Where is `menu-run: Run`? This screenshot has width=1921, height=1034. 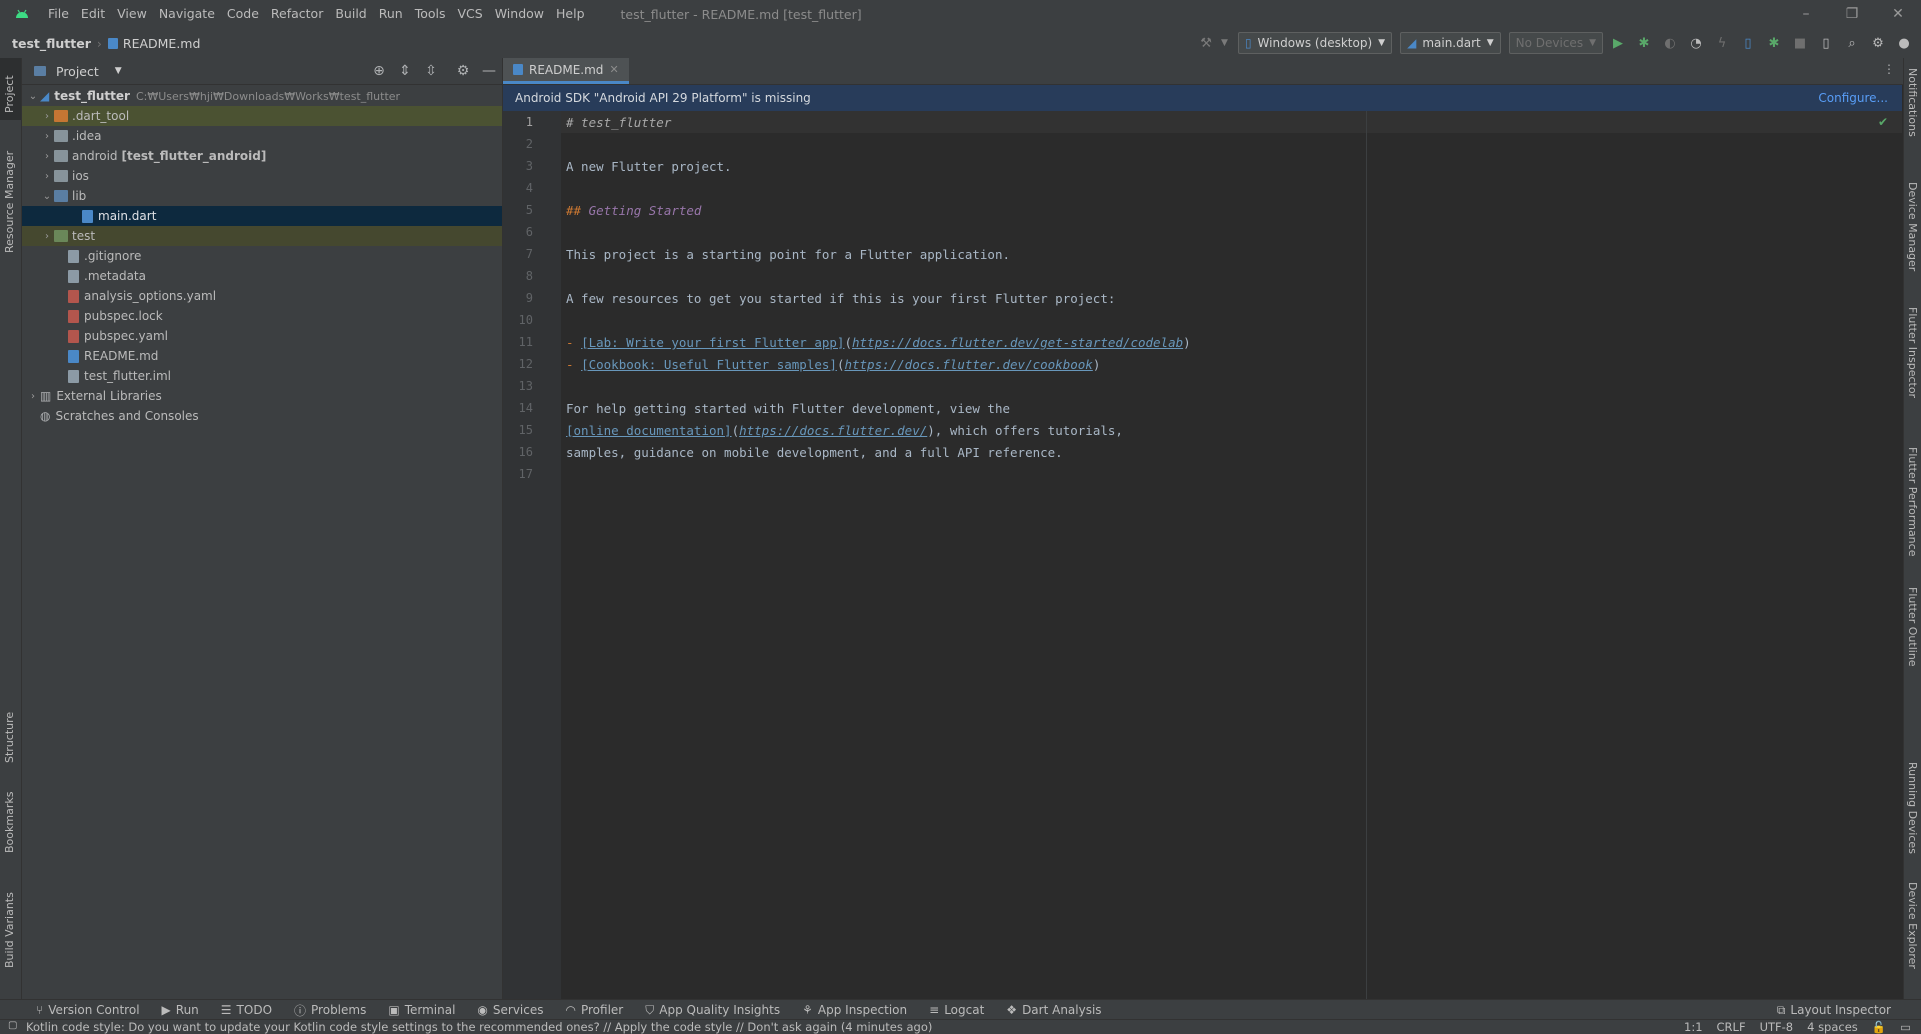 menu-run: Run is located at coordinates (391, 14).